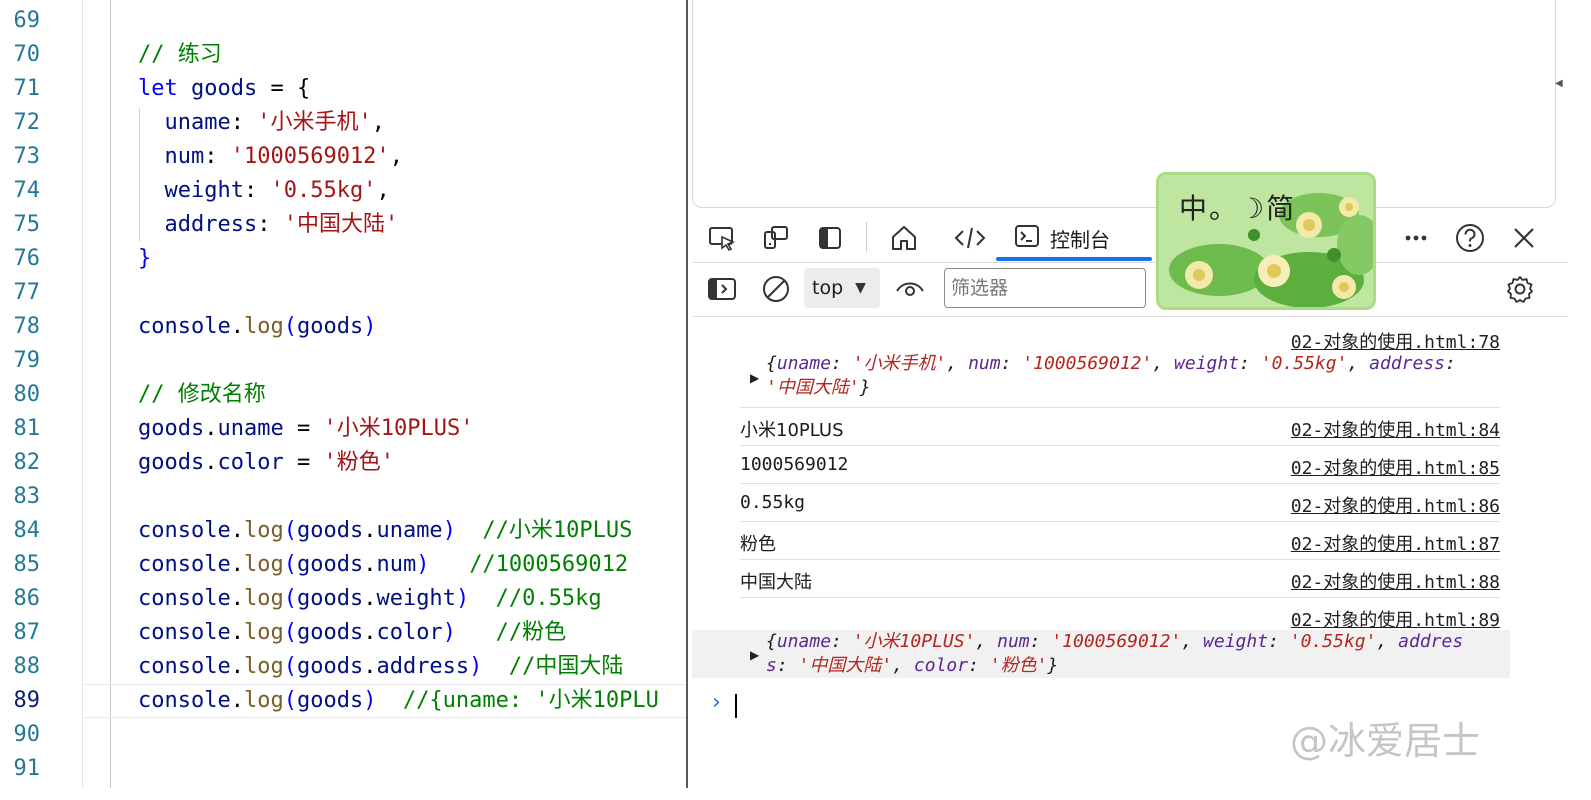 The height and width of the screenshot is (800, 1591). I want to click on line-number: 84, so click(27, 530).